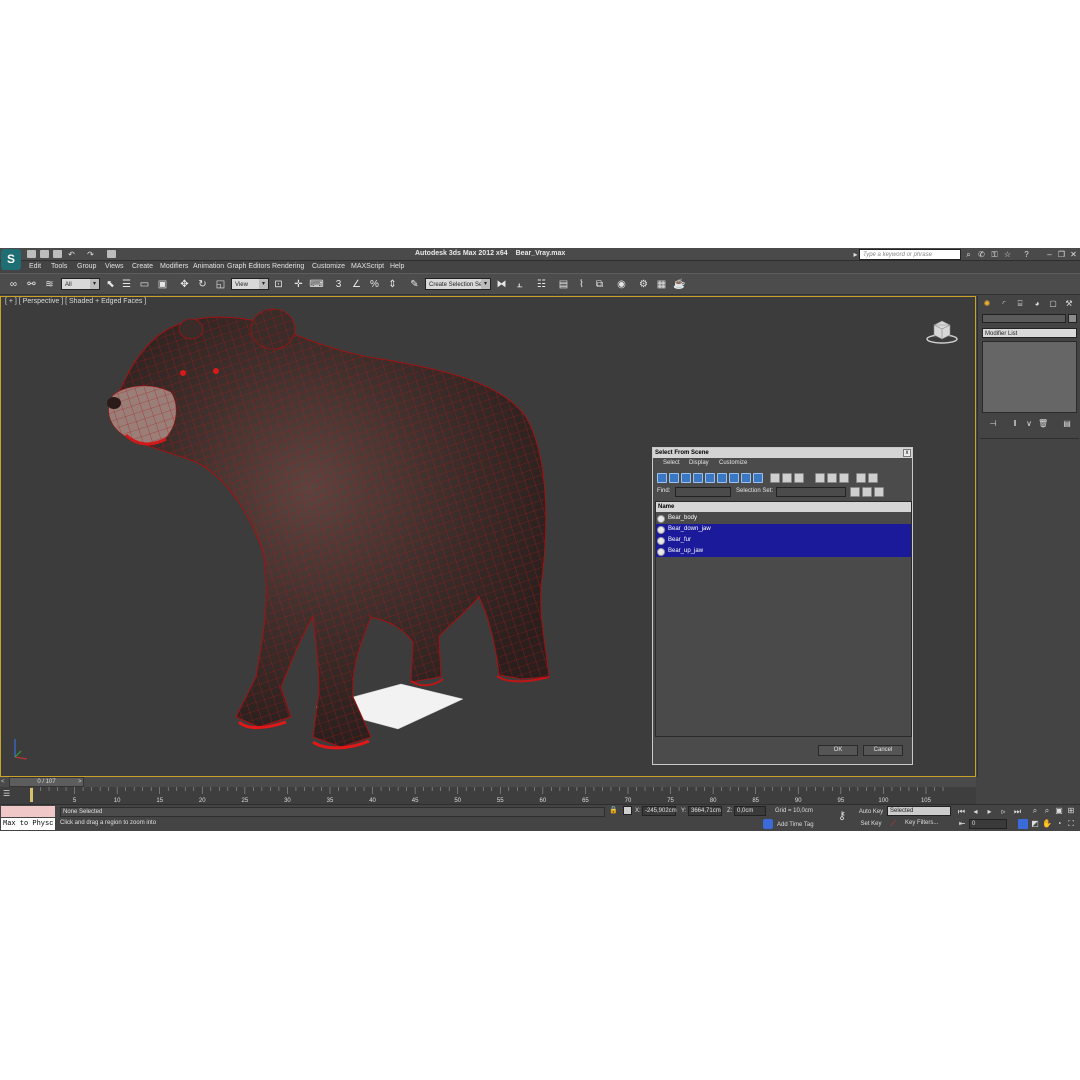 This screenshot has height=1080, width=1080. Describe the element at coordinates (1059, 811) in the screenshot. I see `zoom-extents-icon: ▣` at that location.